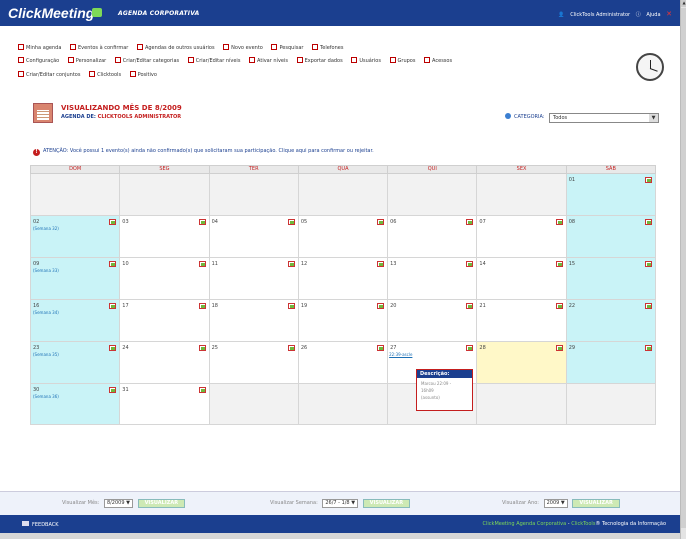 Image resolution: width=686 pixels, height=539 pixels. I want to click on day-number: 22, so click(572, 306).